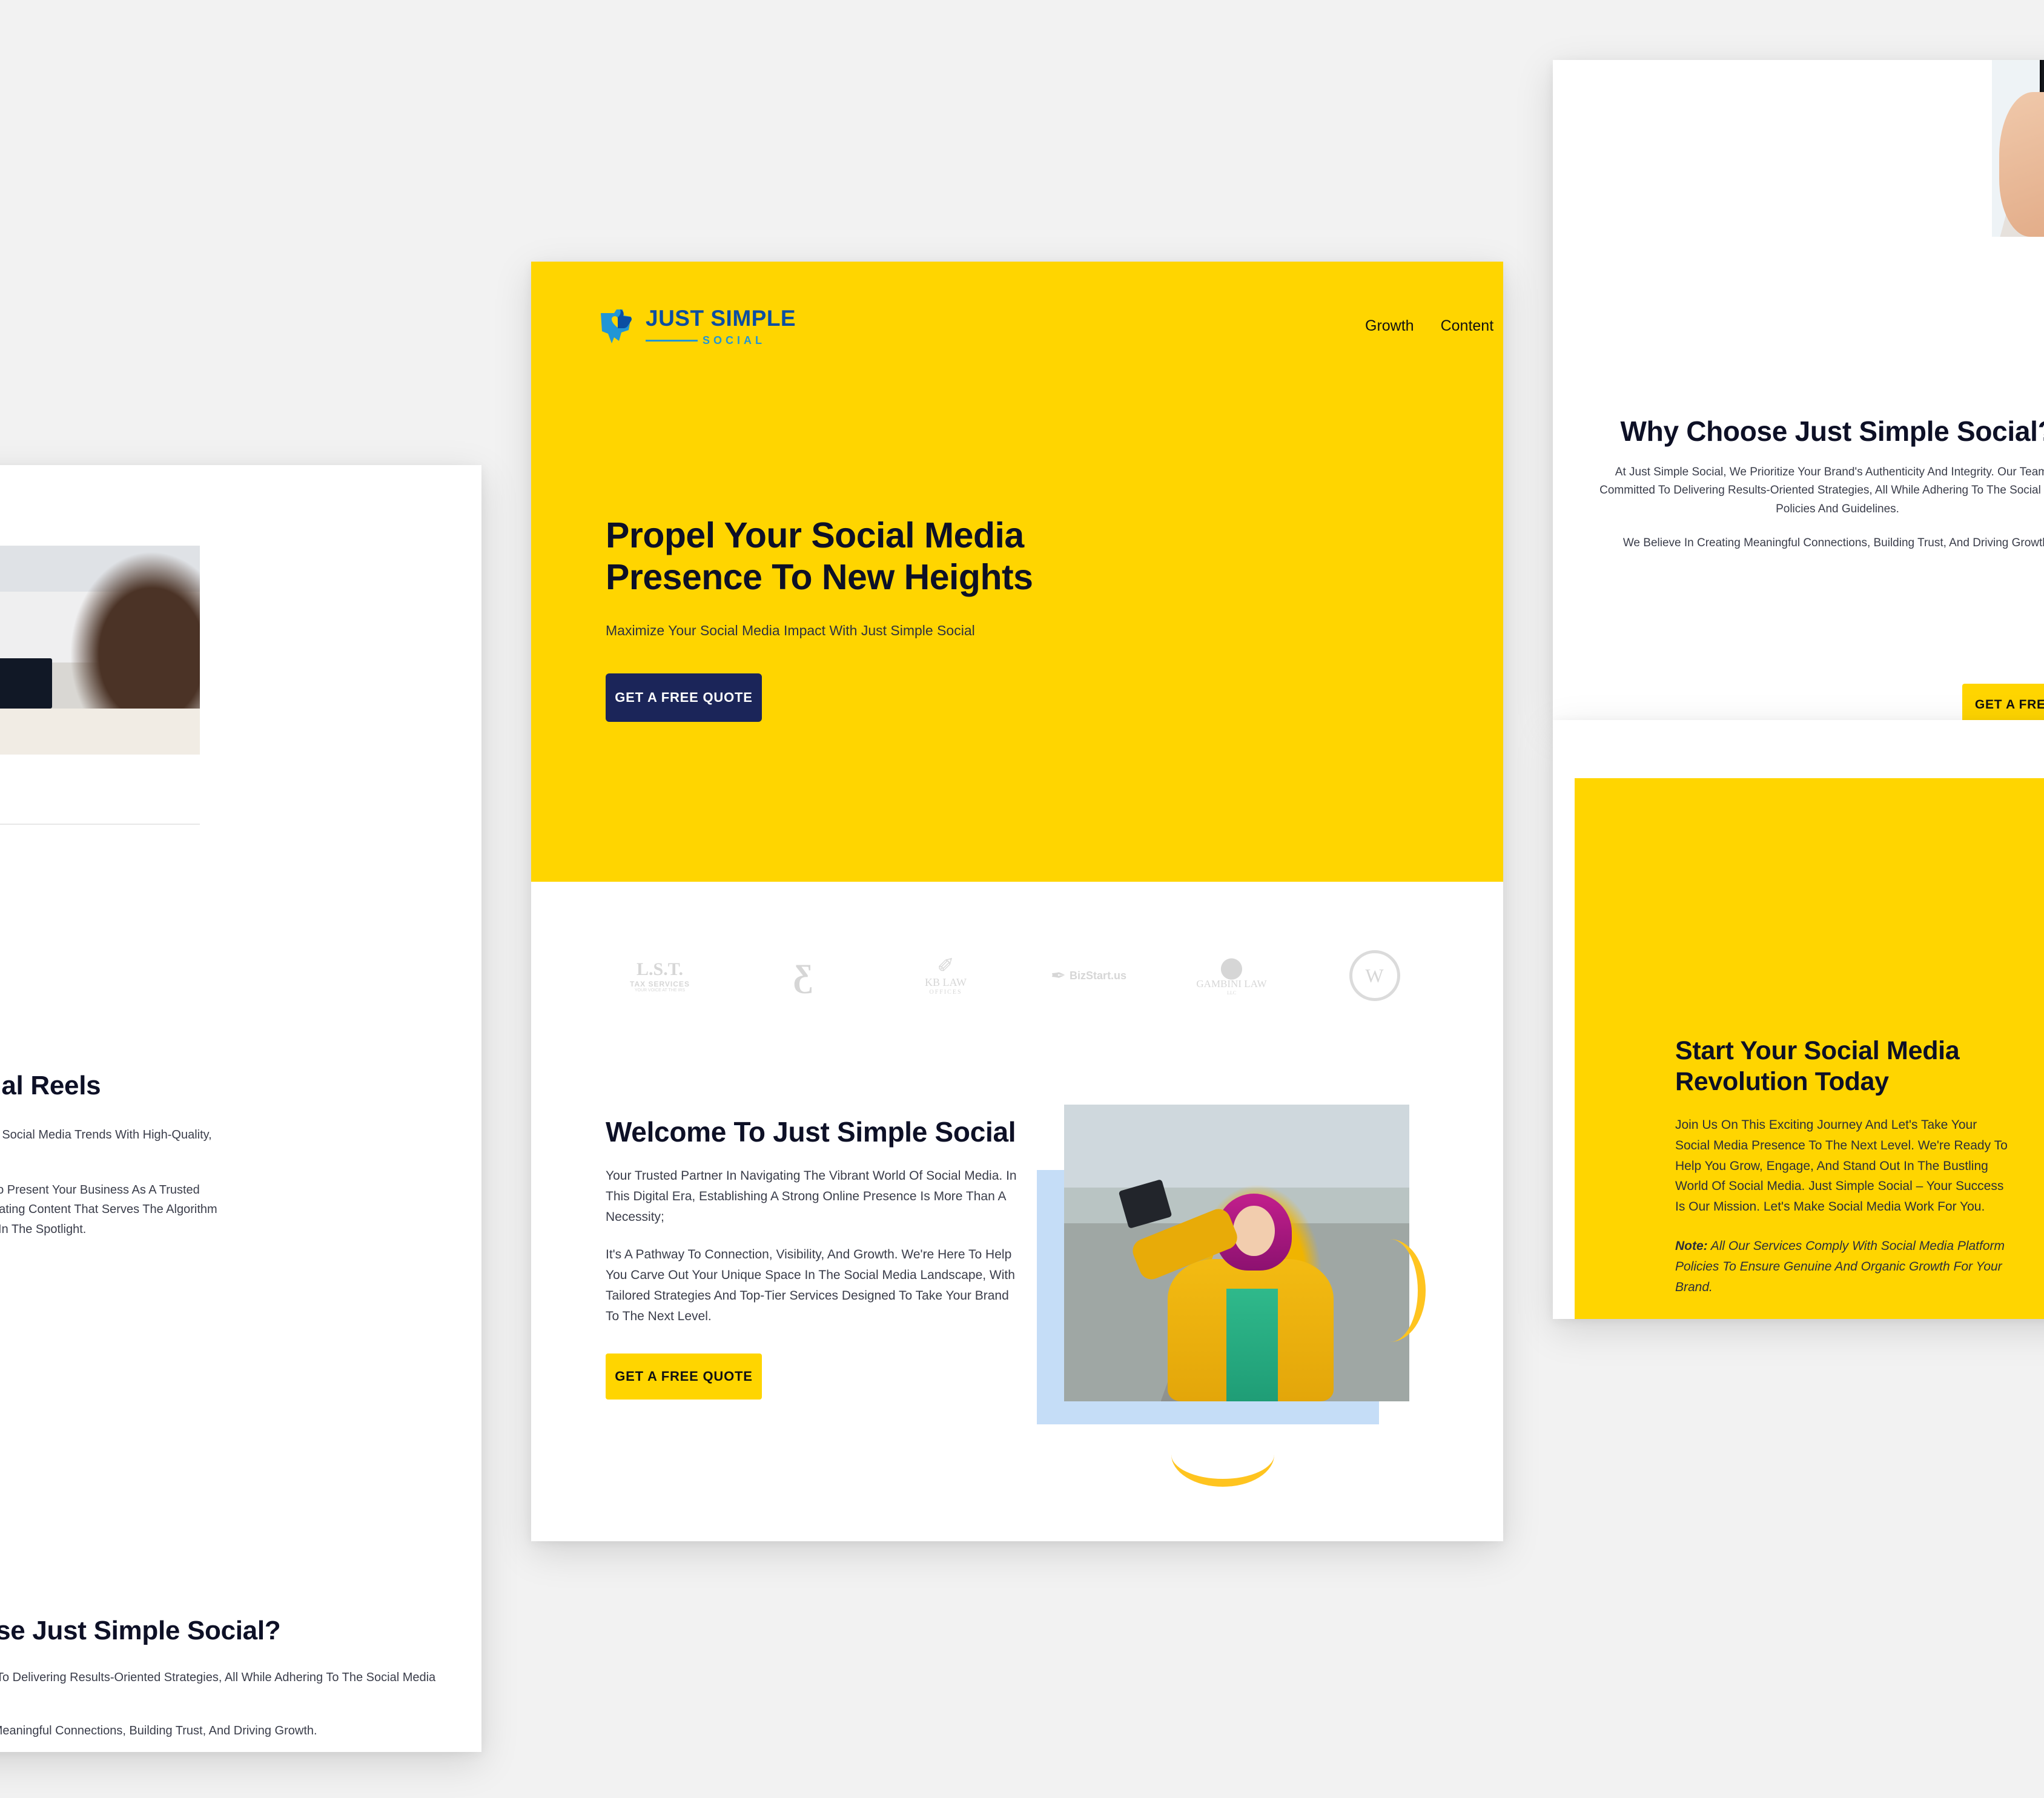 This screenshot has height=1798, width=2044. Describe the element at coordinates (803, 975) in the screenshot. I see `client-logo-b-law: Ƹ` at that location.